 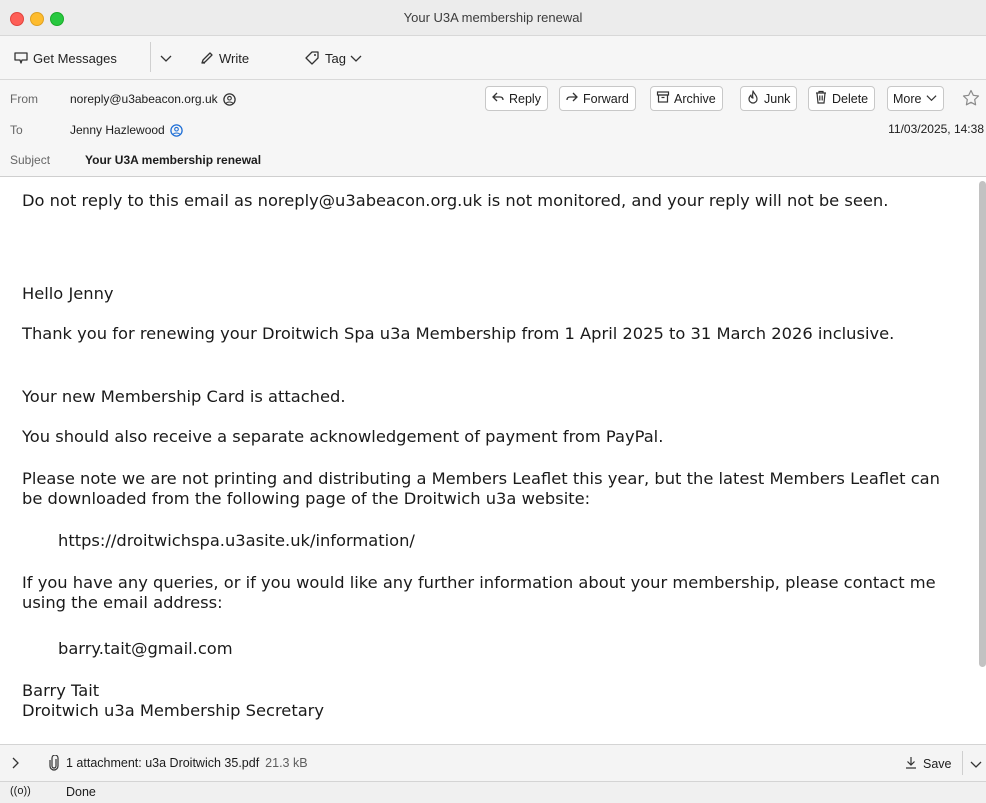 What do you see at coordinates (962, 763) in the screenshot?
I see `attachment-separator` at bounding box center [962, 763].